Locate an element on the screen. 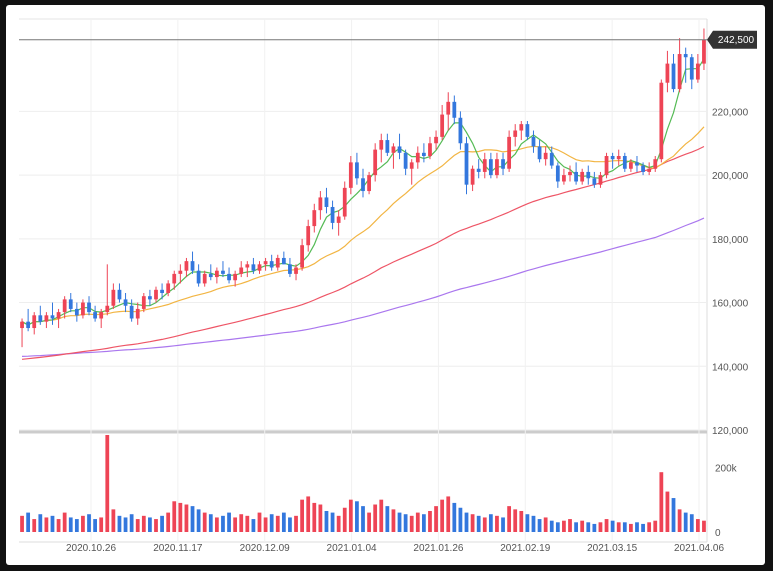 The image size is (773, 571). last-price-label: 242,500 is located at coordinates (736, 40).